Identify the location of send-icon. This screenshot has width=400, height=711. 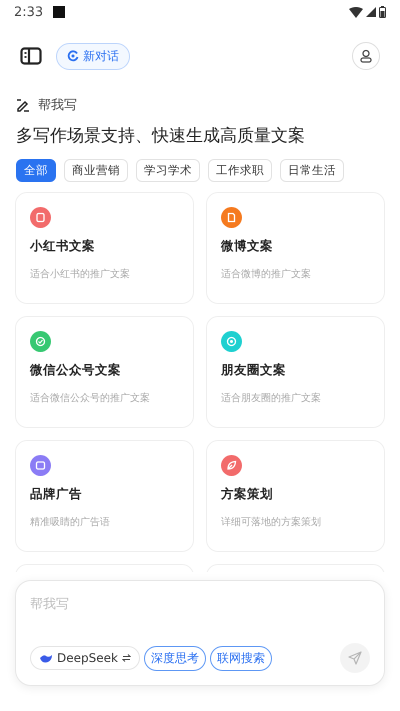
(355, 658).